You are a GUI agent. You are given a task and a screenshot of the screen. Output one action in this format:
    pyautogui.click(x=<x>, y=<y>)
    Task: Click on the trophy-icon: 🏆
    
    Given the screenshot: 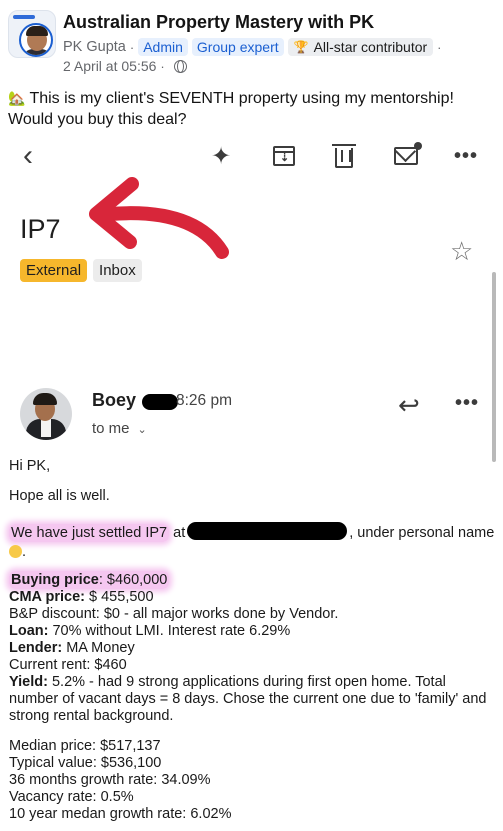 What is the action you would take?
    pyautogui.click(x=301, y=47)
    